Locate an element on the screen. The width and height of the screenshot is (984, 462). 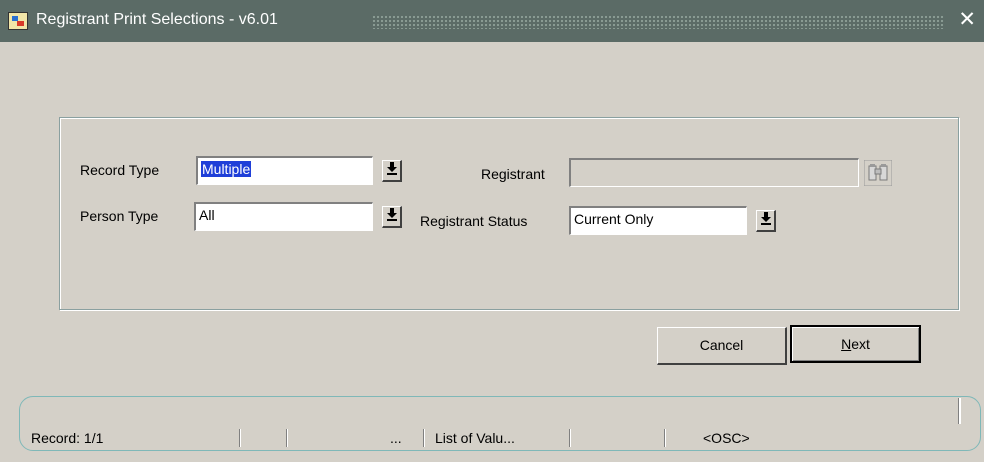
title-bar-pattern is located at coordinates (658, 22).